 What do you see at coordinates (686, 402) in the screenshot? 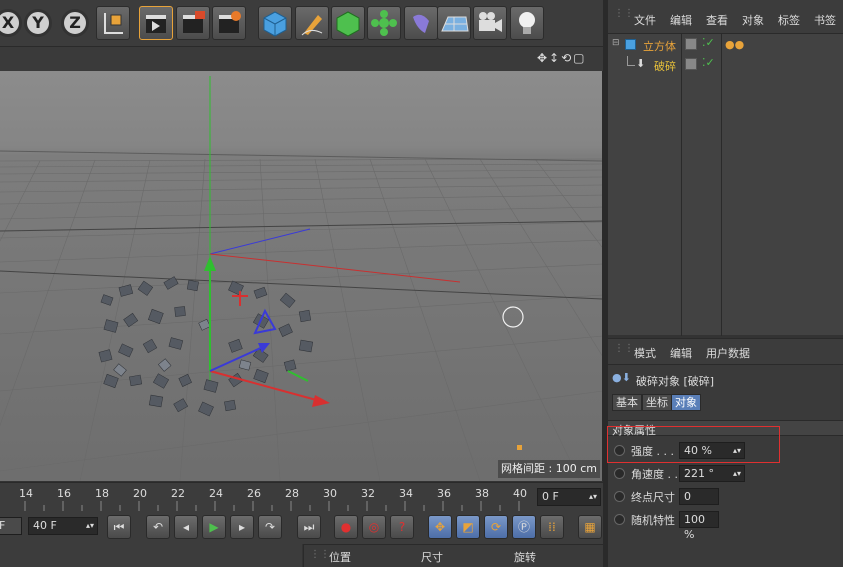
I see `tab-object: 对象` at bounding box center [686, 402].